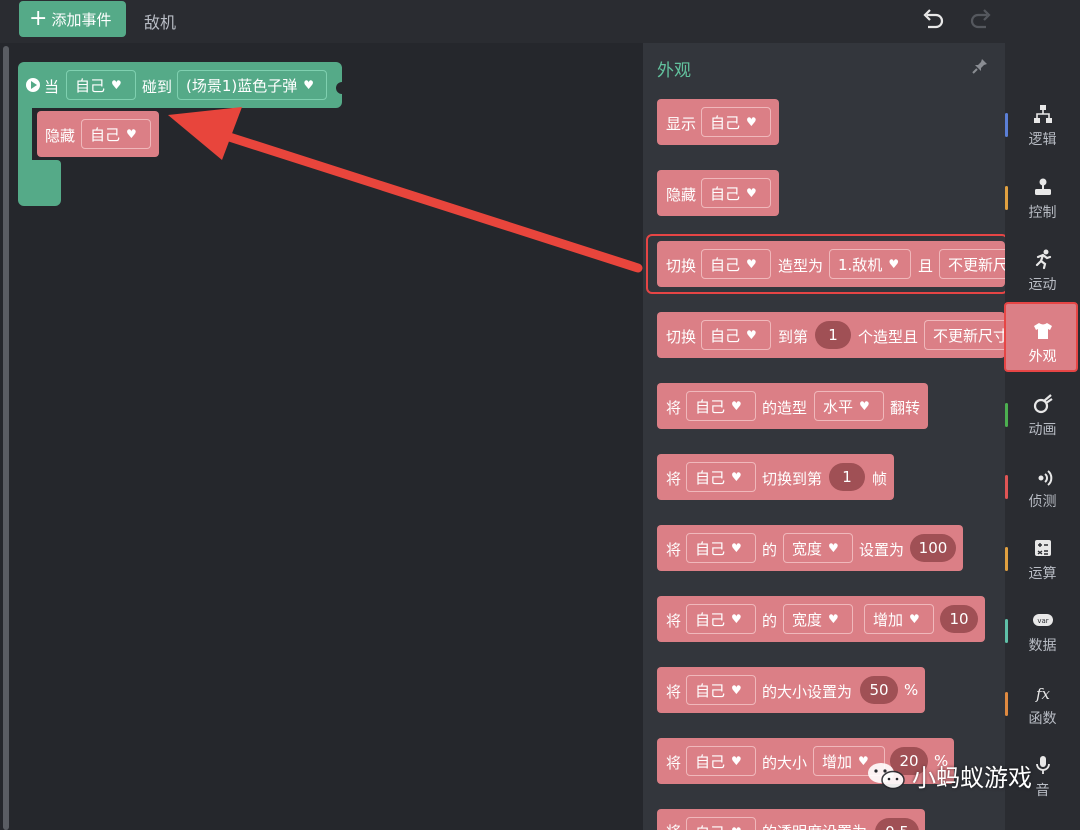 This screenshot has width=1080, height=830. Describe the element at coordinates (6, 438) in the screenshot. I see `workspace-scrollbar` at that location.